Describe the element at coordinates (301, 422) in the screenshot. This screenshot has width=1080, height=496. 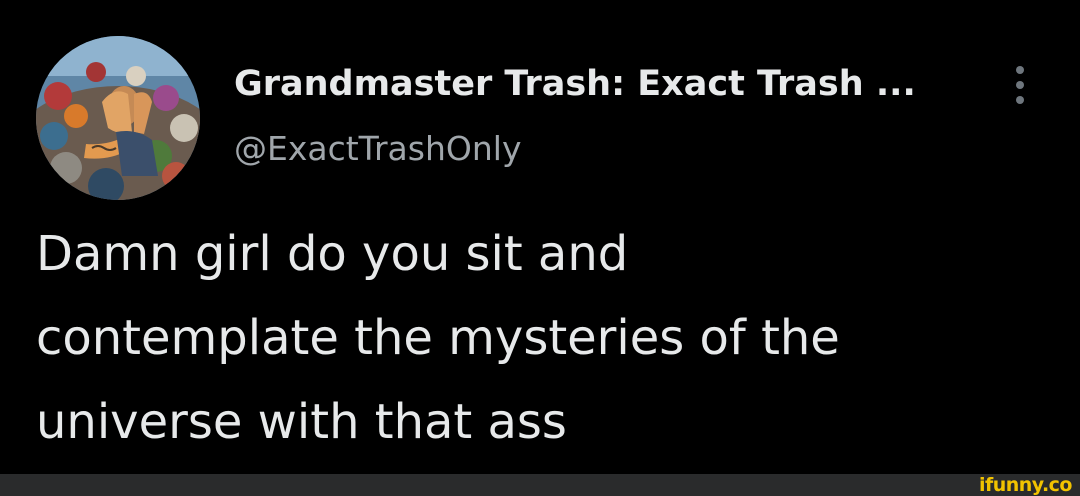
I see `tweet-text-line: universe with that ass` at that location.